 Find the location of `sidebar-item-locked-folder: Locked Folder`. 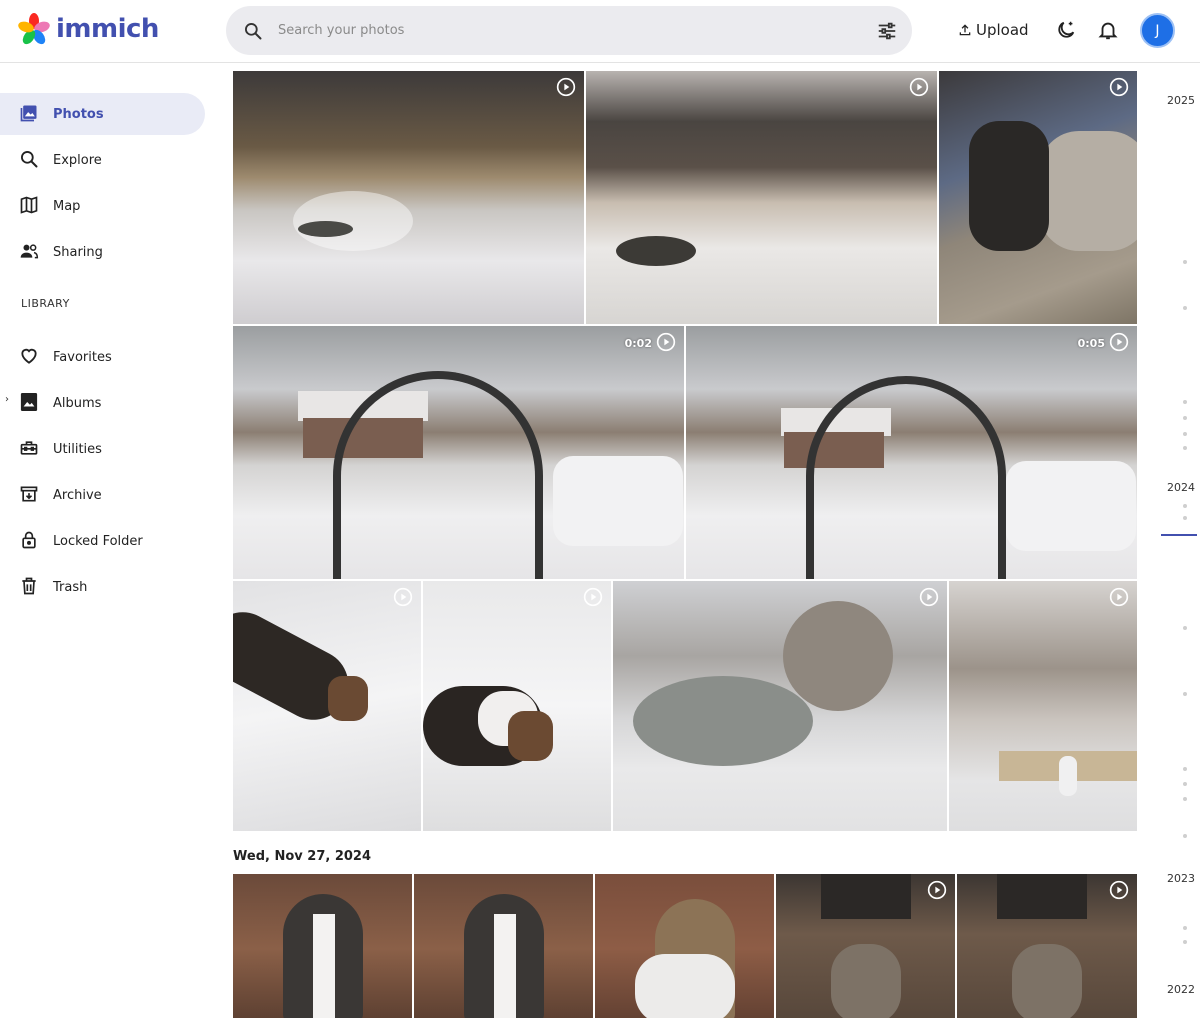

sidebar-item-locked-folder: Locked Folder is located at coordinates (102, 541).